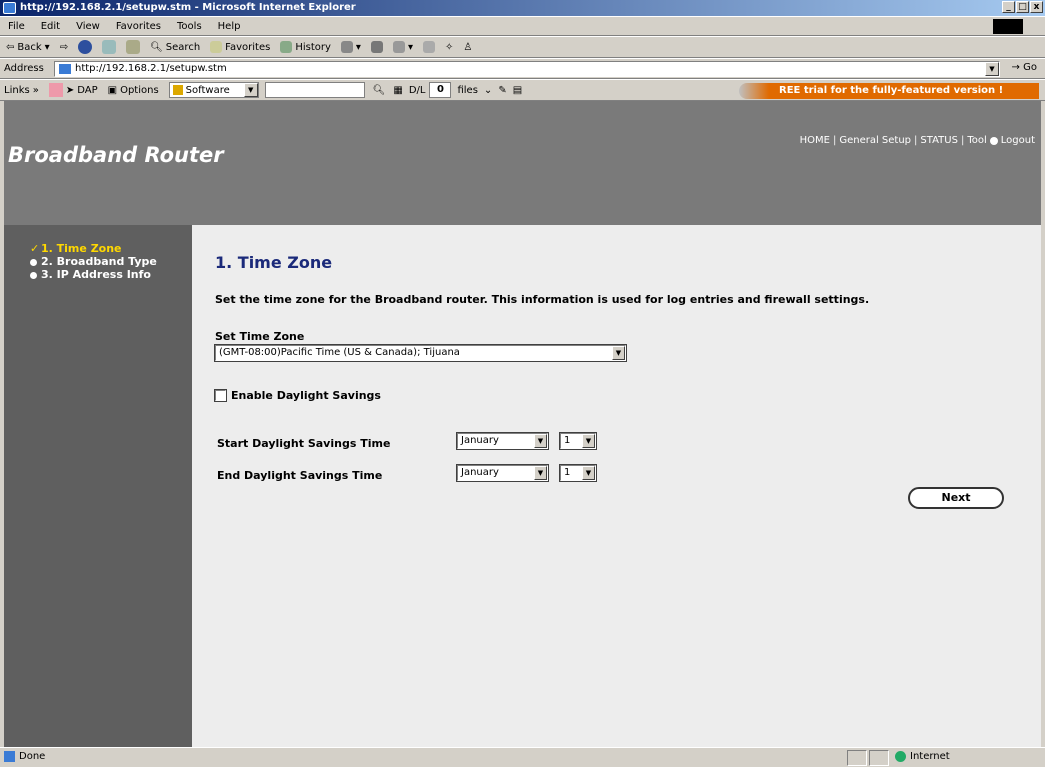  I want to click on refresh-button, so click(109, 47).